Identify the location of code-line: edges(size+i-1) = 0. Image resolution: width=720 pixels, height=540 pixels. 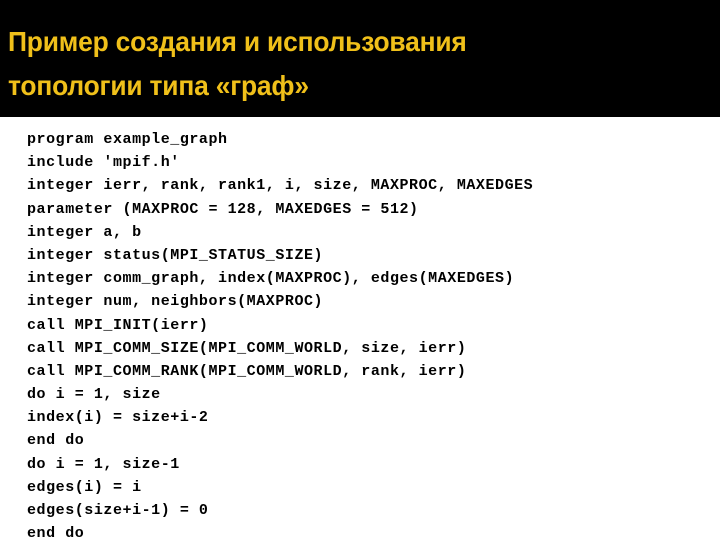
(118, 510).